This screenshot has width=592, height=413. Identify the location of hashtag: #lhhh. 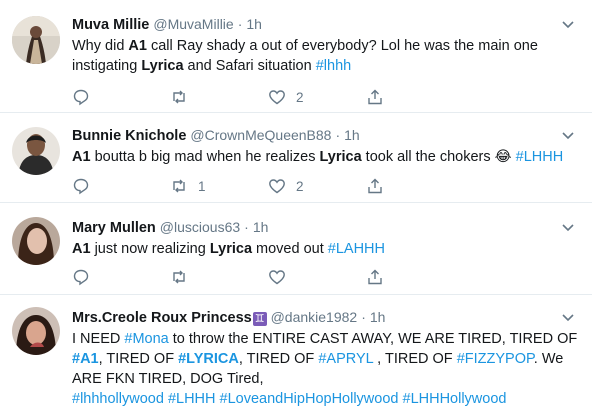
(333, 66).